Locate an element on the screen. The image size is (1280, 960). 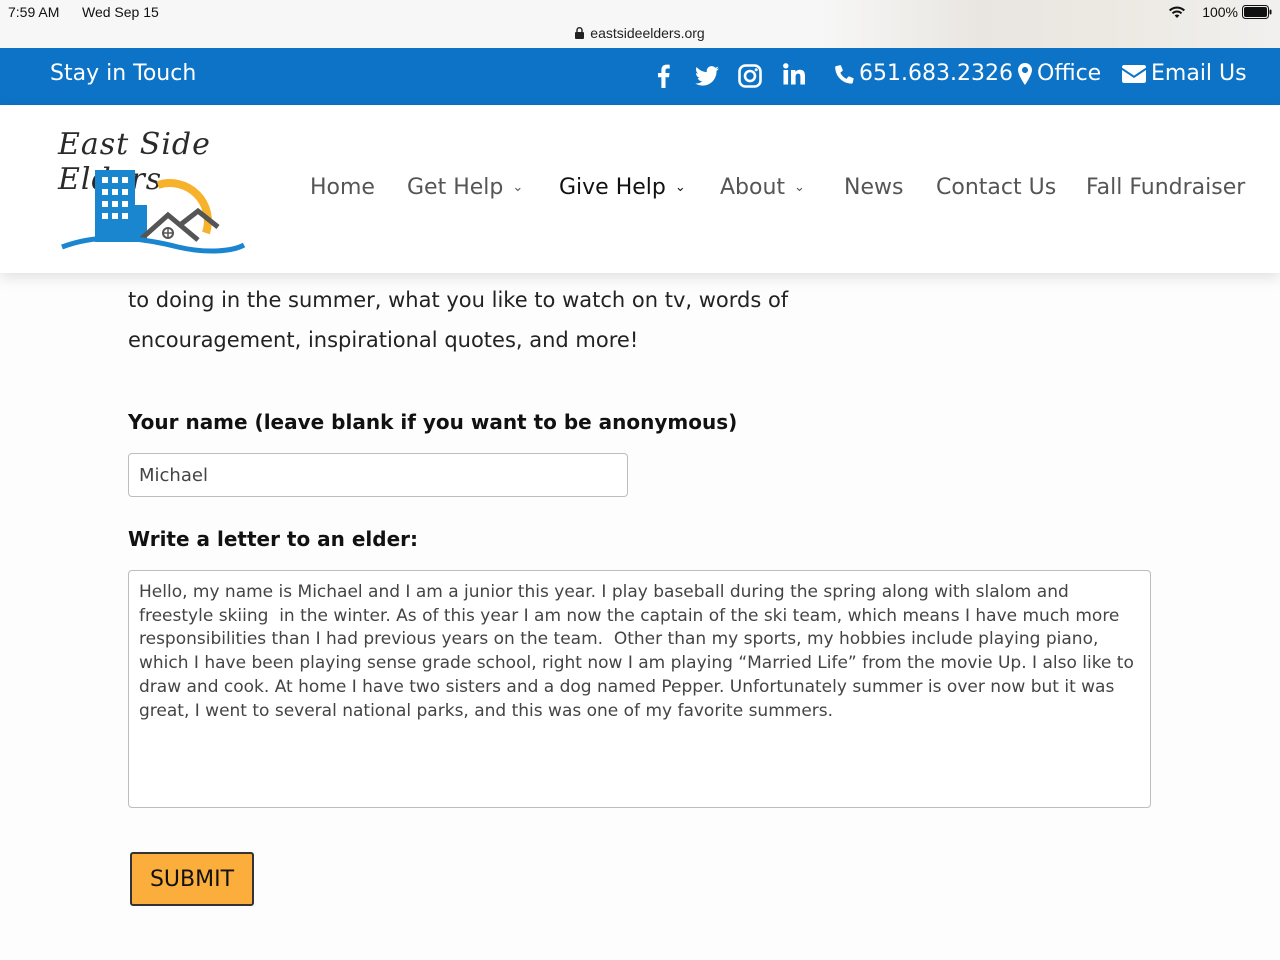
nav-contact-us: Contact Us is located at coordinates (996, 187).